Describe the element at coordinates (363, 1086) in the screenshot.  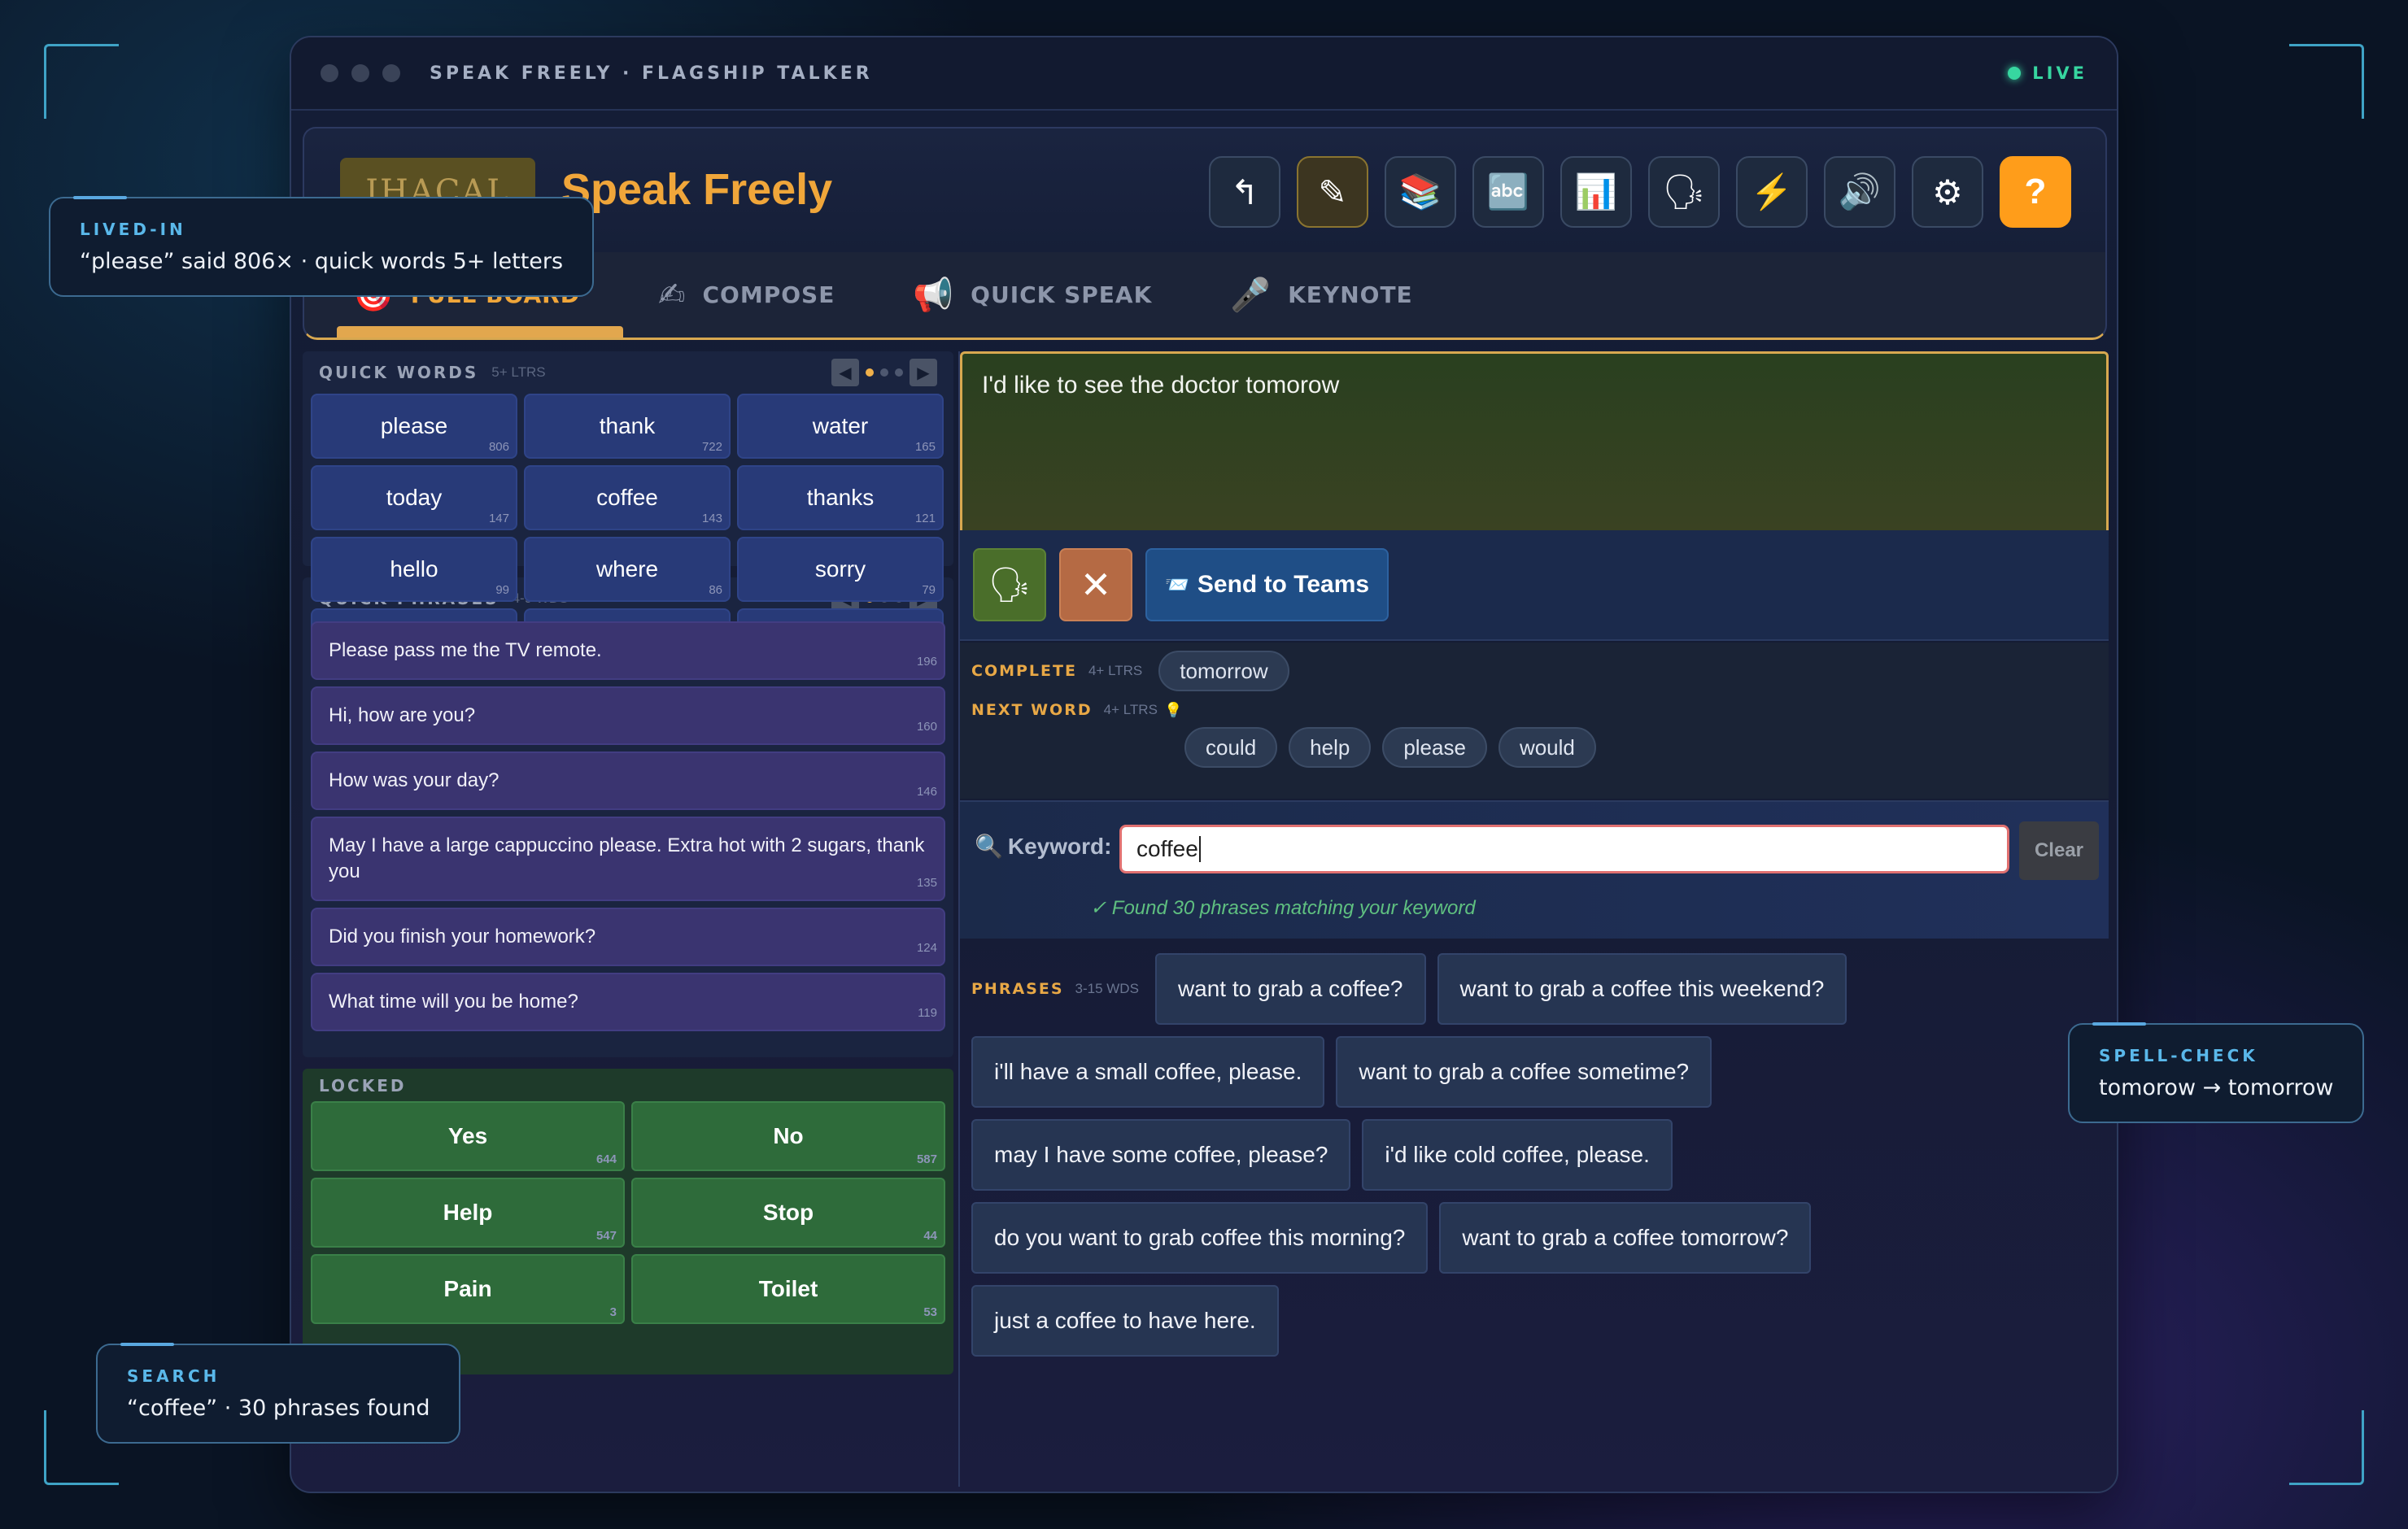
I see `locked-label: LOCKED` at that location.